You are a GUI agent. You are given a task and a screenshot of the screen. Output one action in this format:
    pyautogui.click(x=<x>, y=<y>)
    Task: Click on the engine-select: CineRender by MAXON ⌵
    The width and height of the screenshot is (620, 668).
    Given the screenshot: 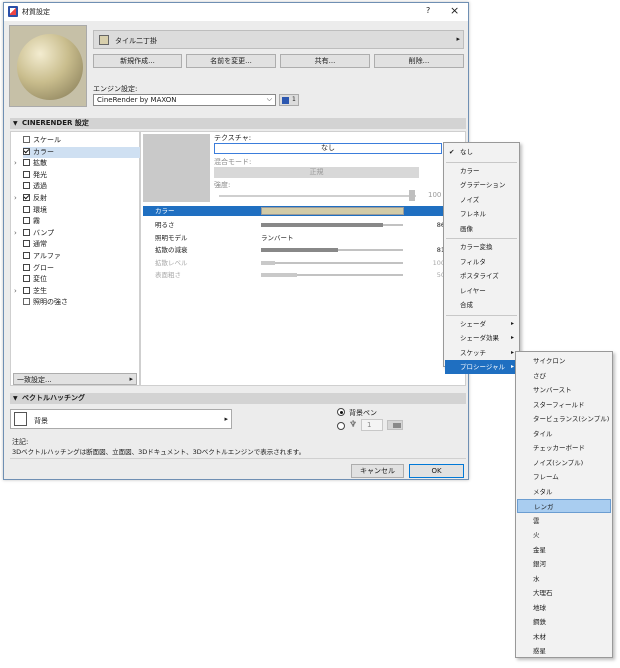 What is the action you would take?
    pyautogui.click(x=184, y=100)
    